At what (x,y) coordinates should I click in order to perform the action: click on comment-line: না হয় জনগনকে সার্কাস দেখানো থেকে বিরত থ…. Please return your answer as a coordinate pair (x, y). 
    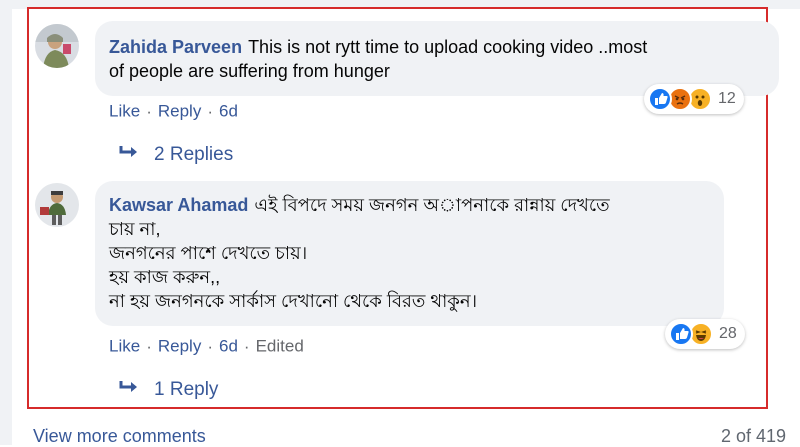
    Looking at the image, I should click on (293, 301).